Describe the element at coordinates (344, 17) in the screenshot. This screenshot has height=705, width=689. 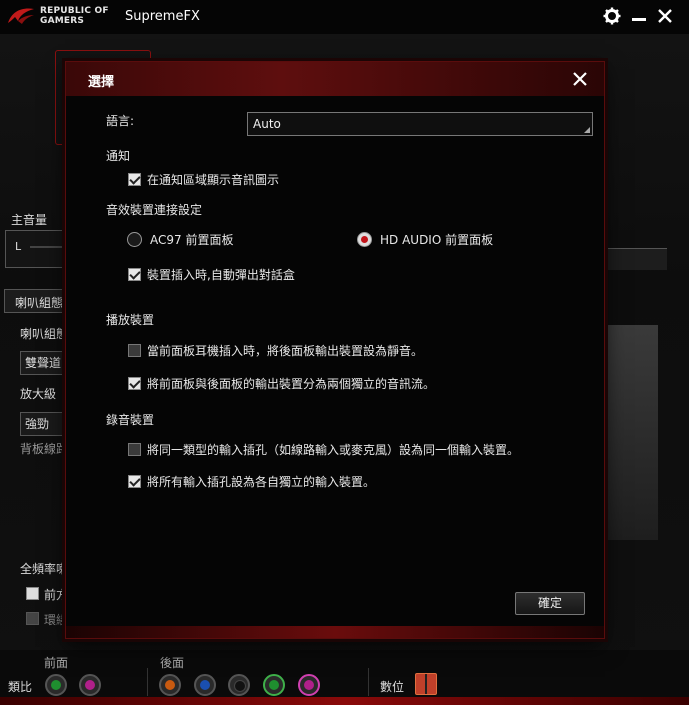
I see `title-bar: REPUBLIC OF GAMERS SupremeFX` at that location.